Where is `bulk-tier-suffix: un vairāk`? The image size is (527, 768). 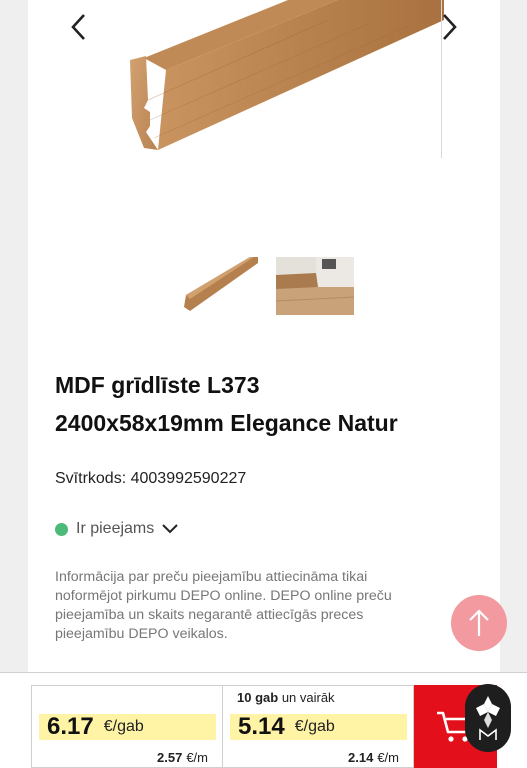 bulk-tier-suffix: un vairāk is located at coordinates (308, 697).